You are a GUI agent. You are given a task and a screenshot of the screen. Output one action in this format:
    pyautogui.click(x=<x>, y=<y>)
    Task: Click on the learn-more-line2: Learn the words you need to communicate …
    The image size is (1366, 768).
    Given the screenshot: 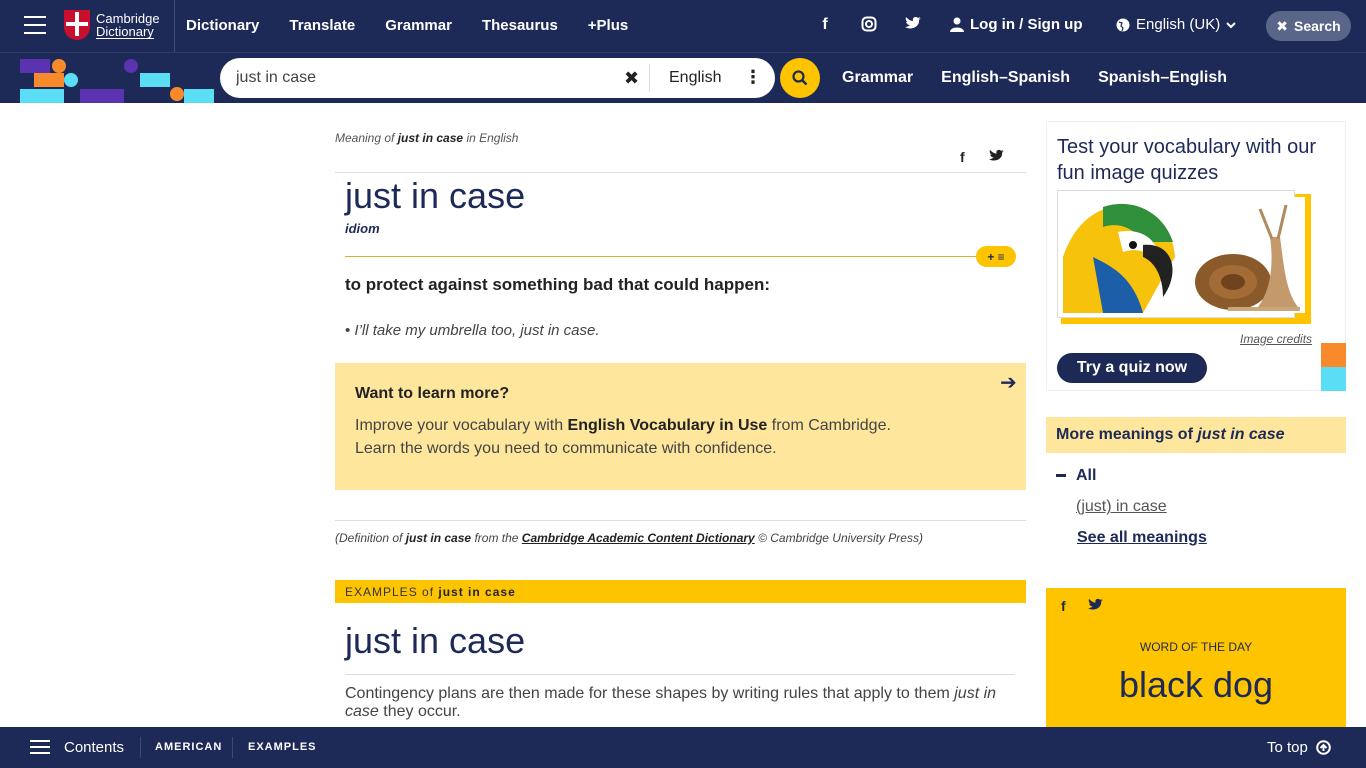 What is the action you would take?
    pyautogui.click(x=566, y=448)
    